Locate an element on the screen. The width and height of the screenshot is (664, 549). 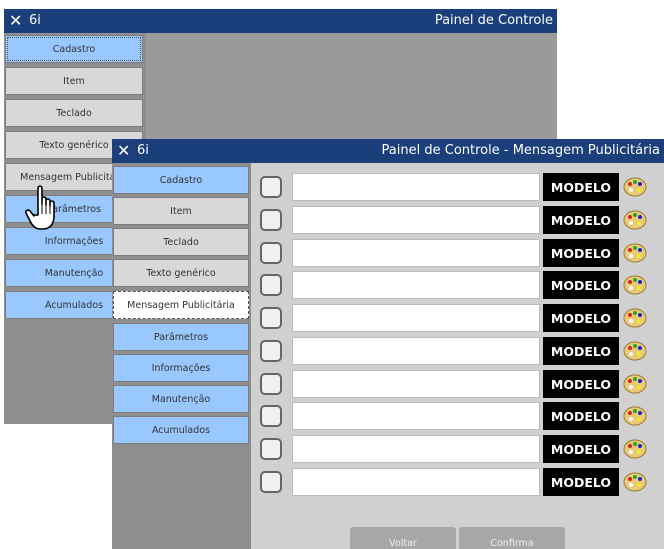
confirma-button: Confirma is located at coordinates (512, 538).